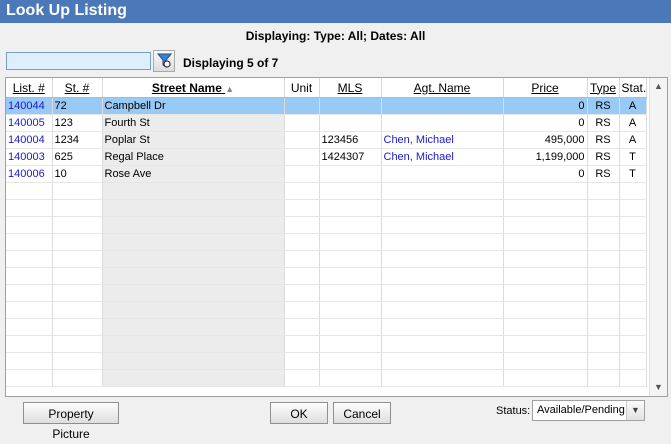 Image resolution: width=671 pixels, height=444 pixels. I want to click on table-row: 140006 10 Rose Ave 0 RS T, so click(326, 174).